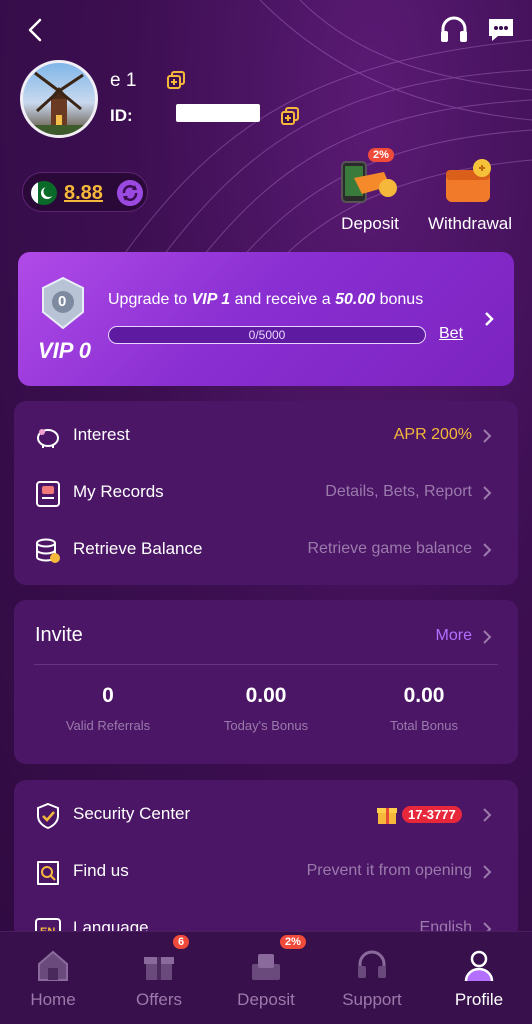 This screenshot has height=1024, width=532. I want to click on home-icon, so click(53, 965).